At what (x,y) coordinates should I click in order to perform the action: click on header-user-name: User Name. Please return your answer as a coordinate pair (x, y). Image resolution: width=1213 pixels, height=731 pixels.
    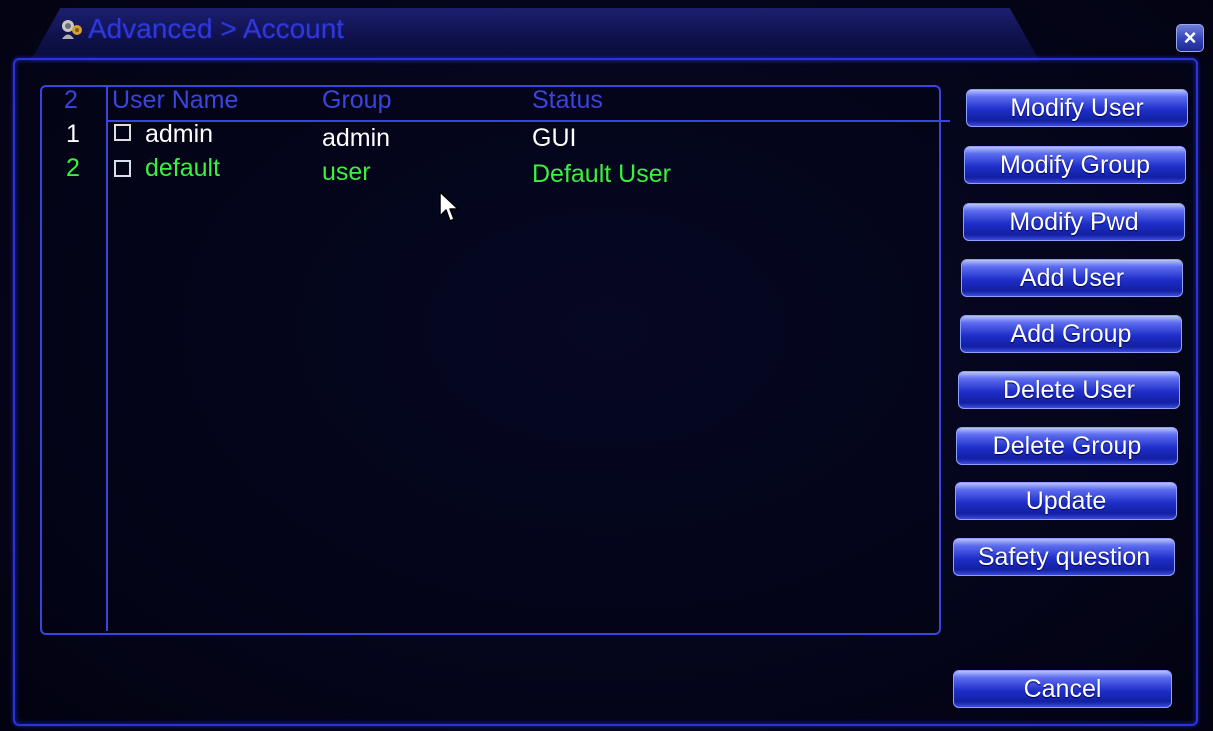
    Looking at the image, I should click on (175, 100).